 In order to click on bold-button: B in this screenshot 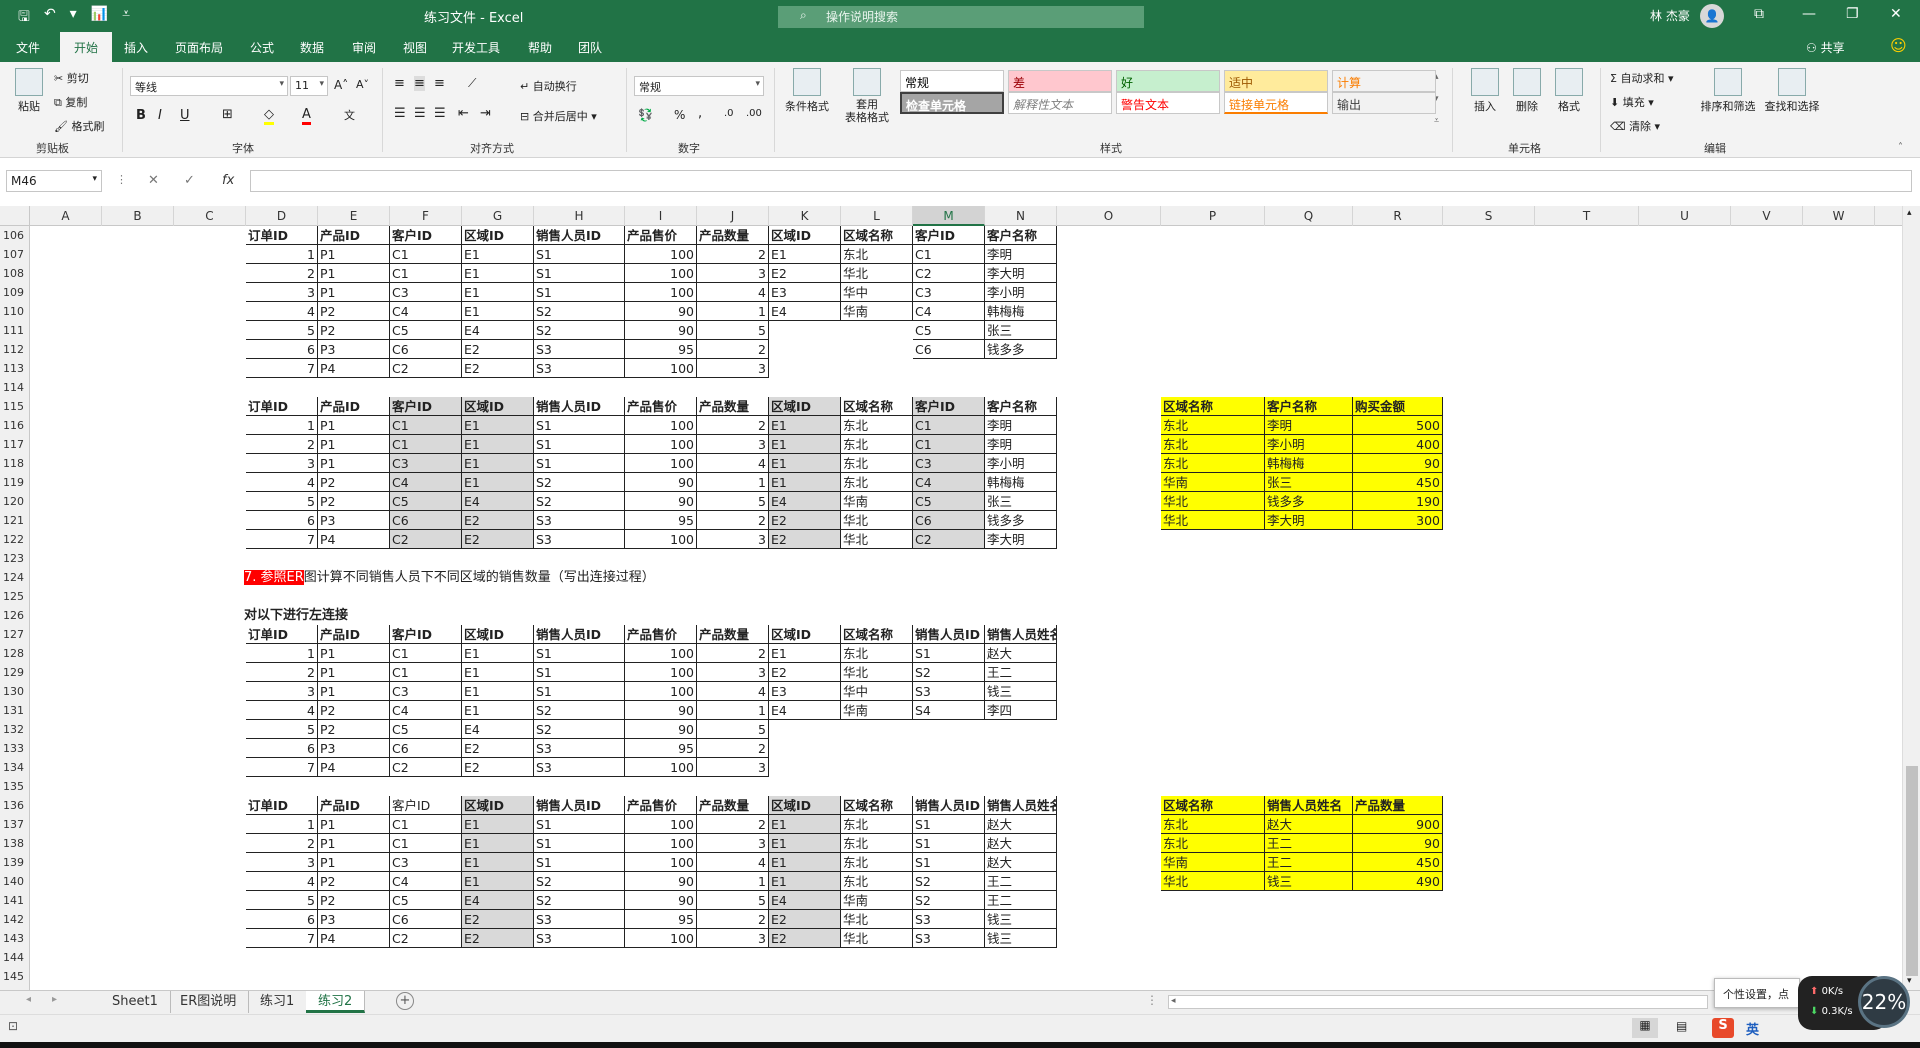, I will do `click(141, 115)`.